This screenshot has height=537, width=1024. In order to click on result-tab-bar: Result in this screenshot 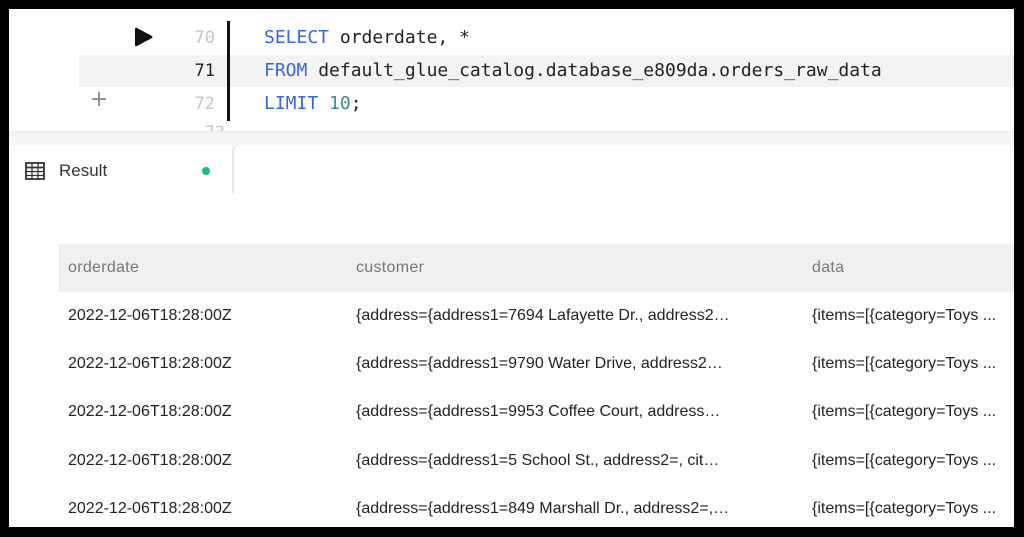, I will do `click(511, 162)`.